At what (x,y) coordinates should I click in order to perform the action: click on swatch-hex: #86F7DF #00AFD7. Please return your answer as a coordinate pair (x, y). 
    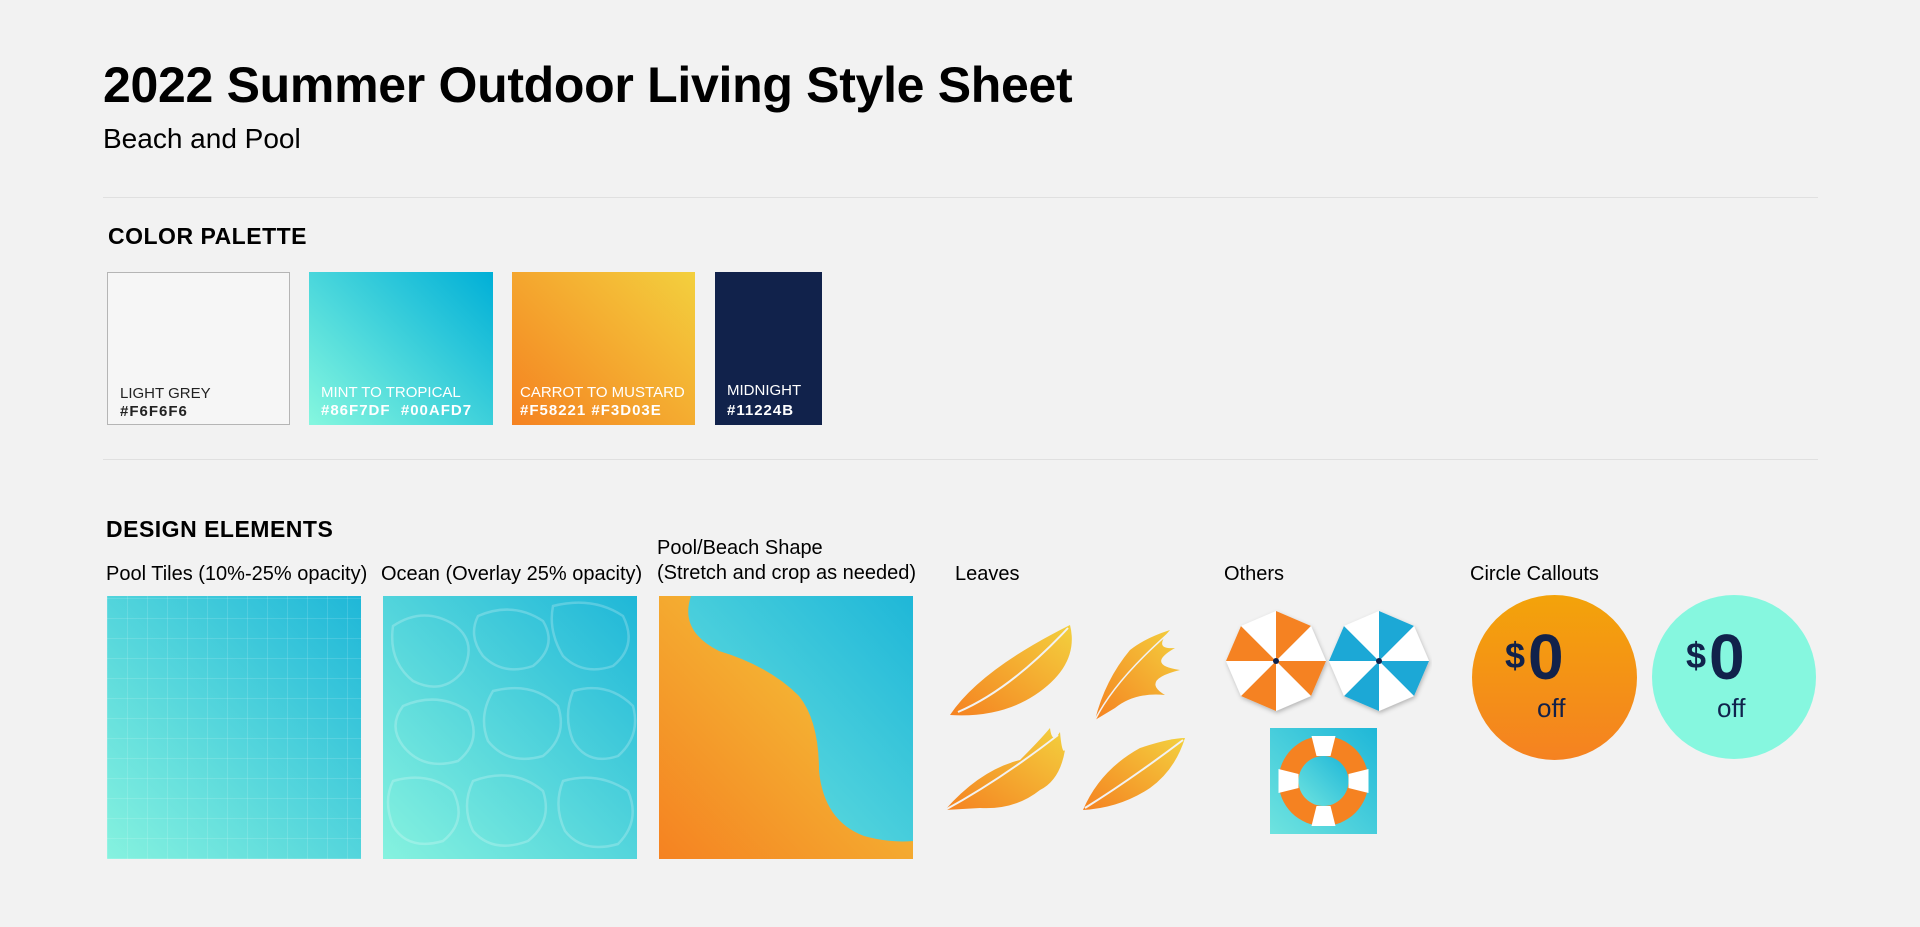
    Looking at the image, I should click on (397, 410).